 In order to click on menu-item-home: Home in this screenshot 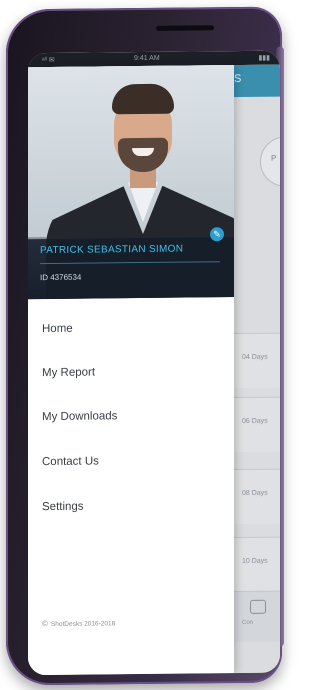, I will do `click(57, 329)`.